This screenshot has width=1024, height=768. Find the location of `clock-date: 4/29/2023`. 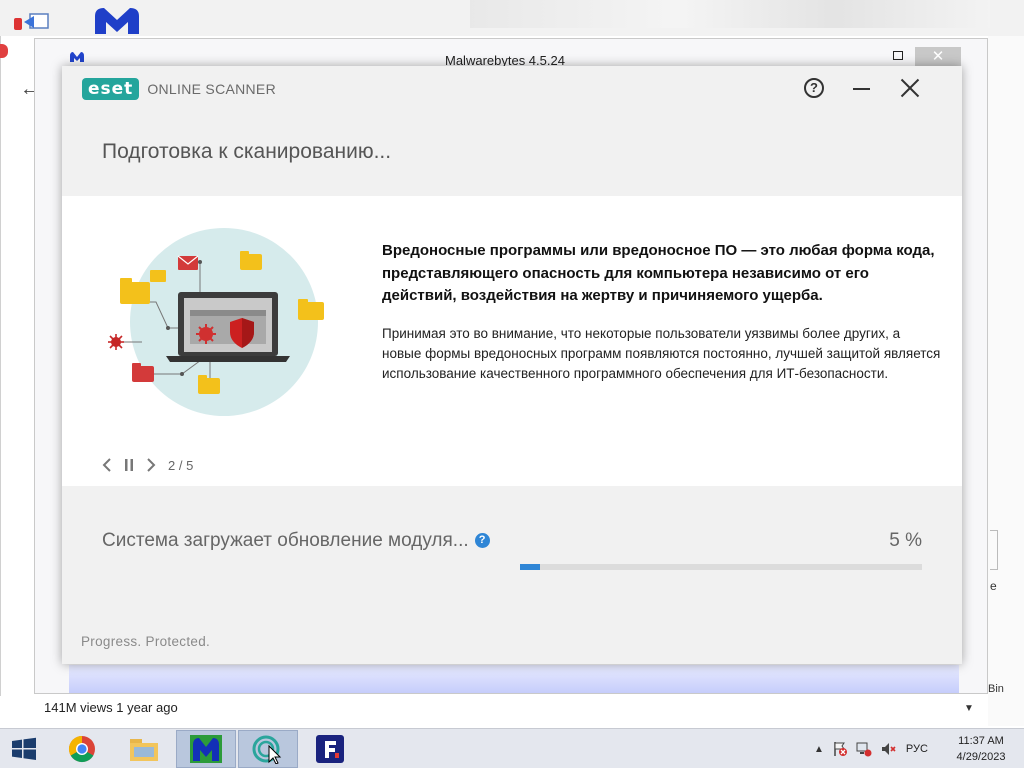

clock-date: 4/29/2023 is located at coordinates (981, 757).